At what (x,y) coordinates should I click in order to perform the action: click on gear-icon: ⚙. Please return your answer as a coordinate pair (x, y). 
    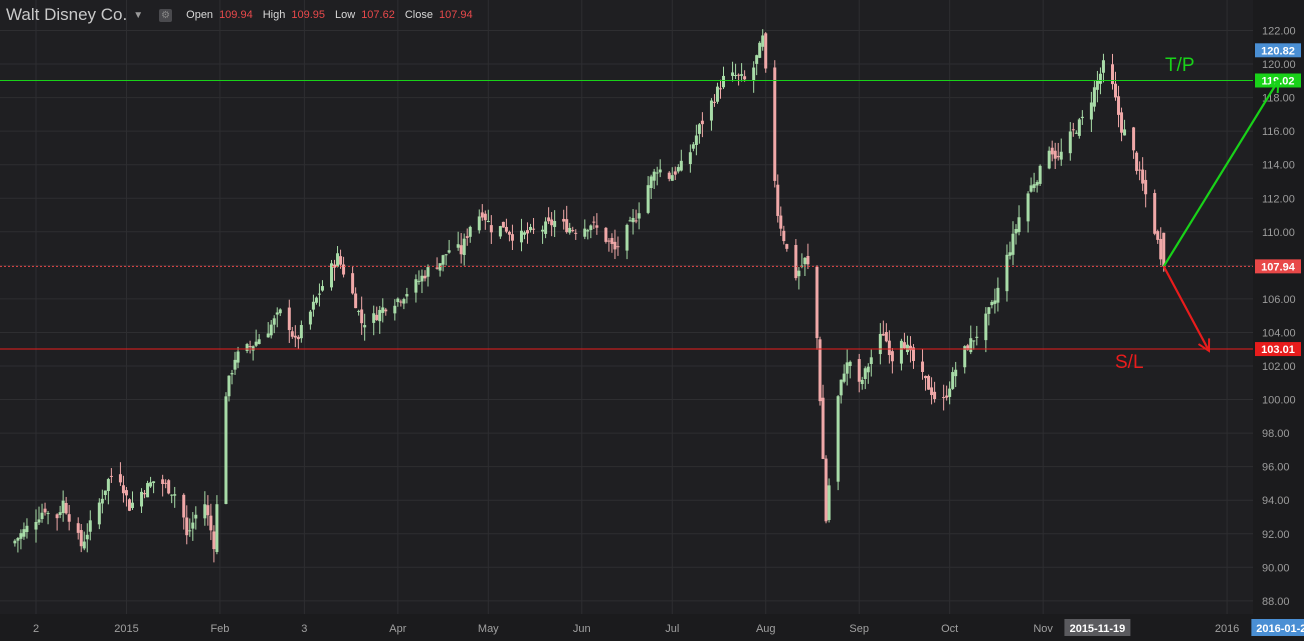
    Looking at the image, I should click on (166, 15).